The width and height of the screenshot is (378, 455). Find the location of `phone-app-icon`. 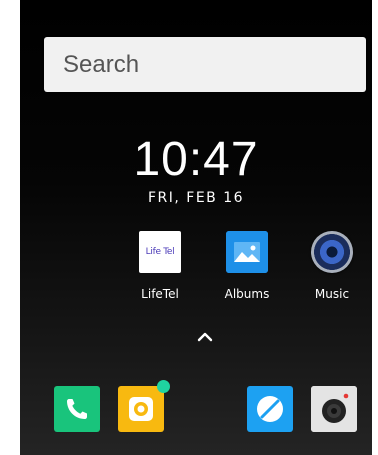

phone-app-icon is located at coordinates (77, 409).